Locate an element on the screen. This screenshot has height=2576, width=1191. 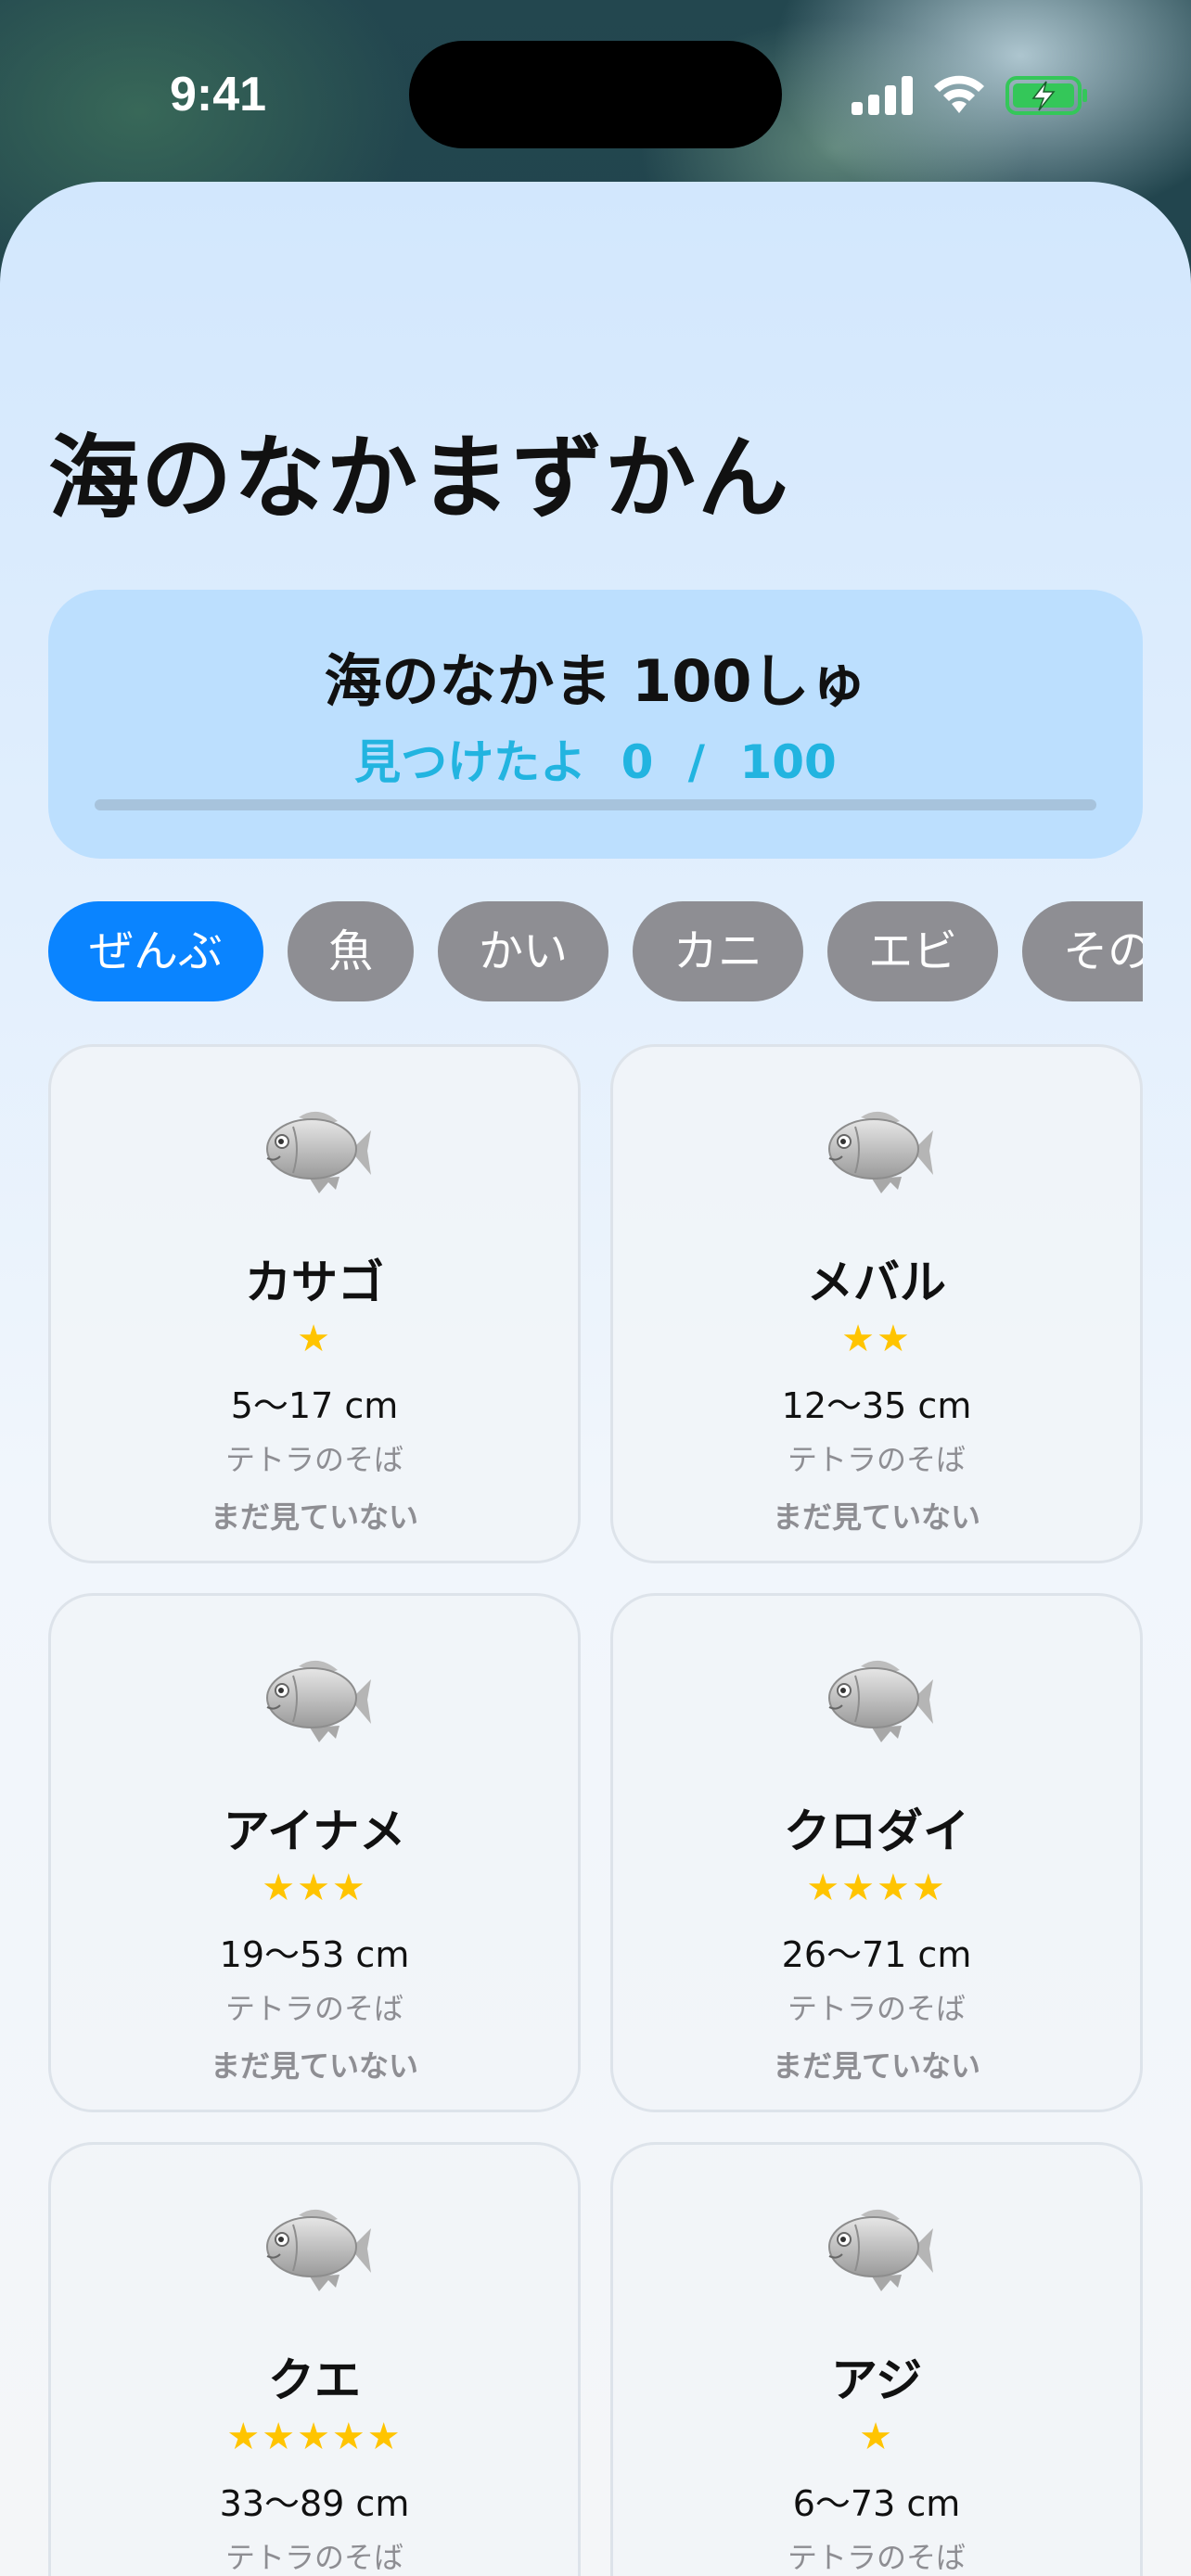
creature-card: メバル ★★ 12〜35 cm テトラのそば まだ見ていない is located at coordinates (876, 1304).